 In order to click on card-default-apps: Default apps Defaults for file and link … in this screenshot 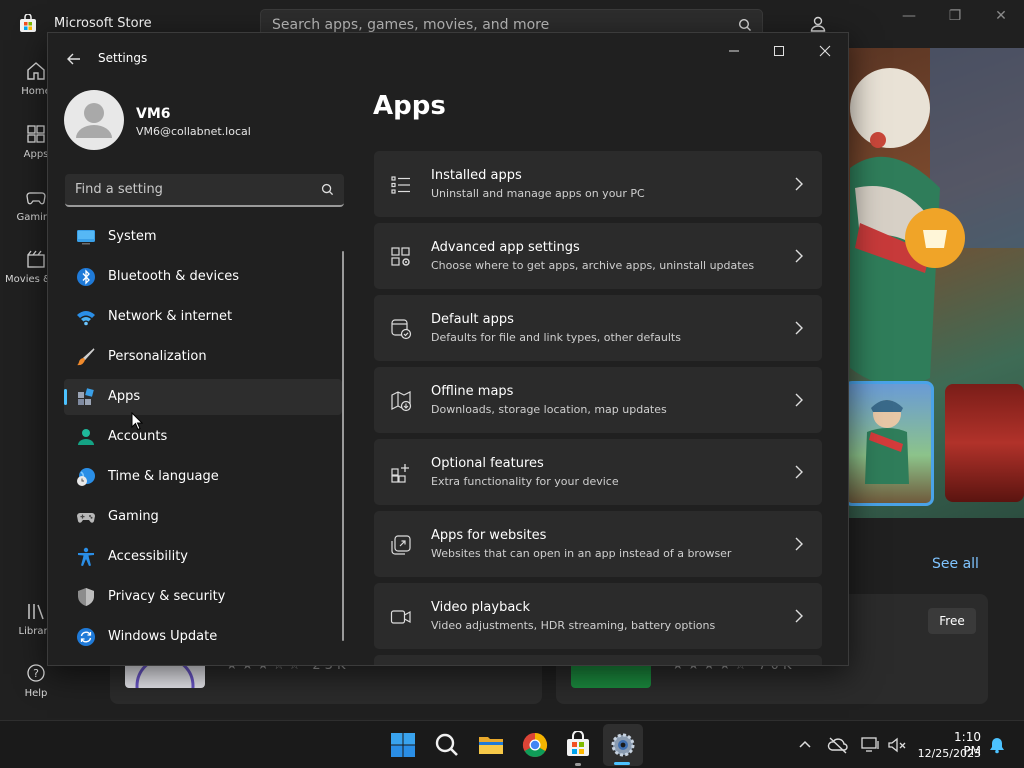, I will do `click(598, 328)`.